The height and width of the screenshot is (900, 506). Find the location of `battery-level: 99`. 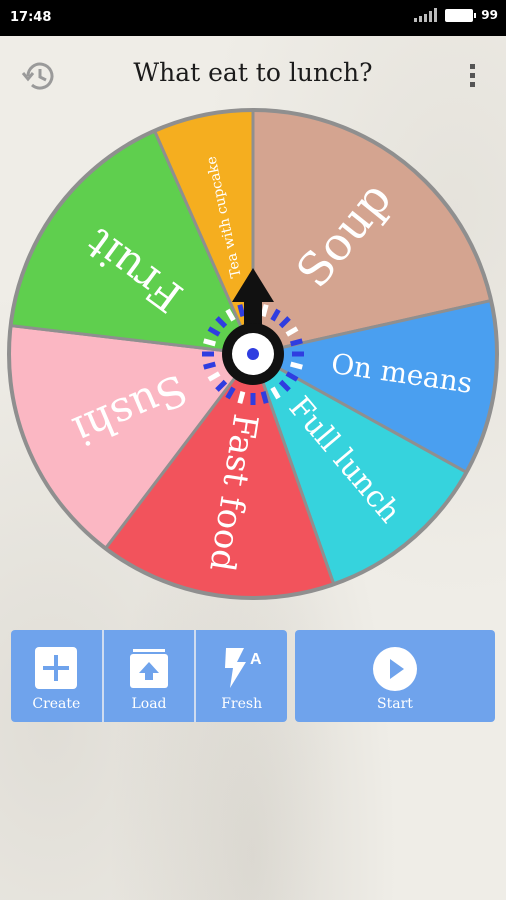

battery-level: 99 is located at coordinates (489, 15).